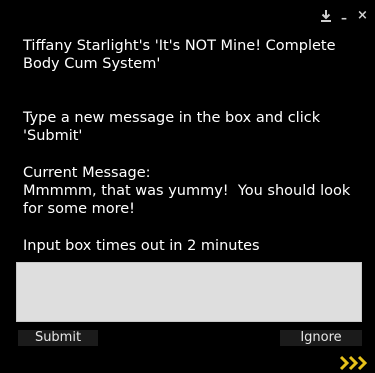  What do you see at coordinates (58, 338) in the screenshot?
I see `submit-button: Submit` at bounding box center [58, 338].